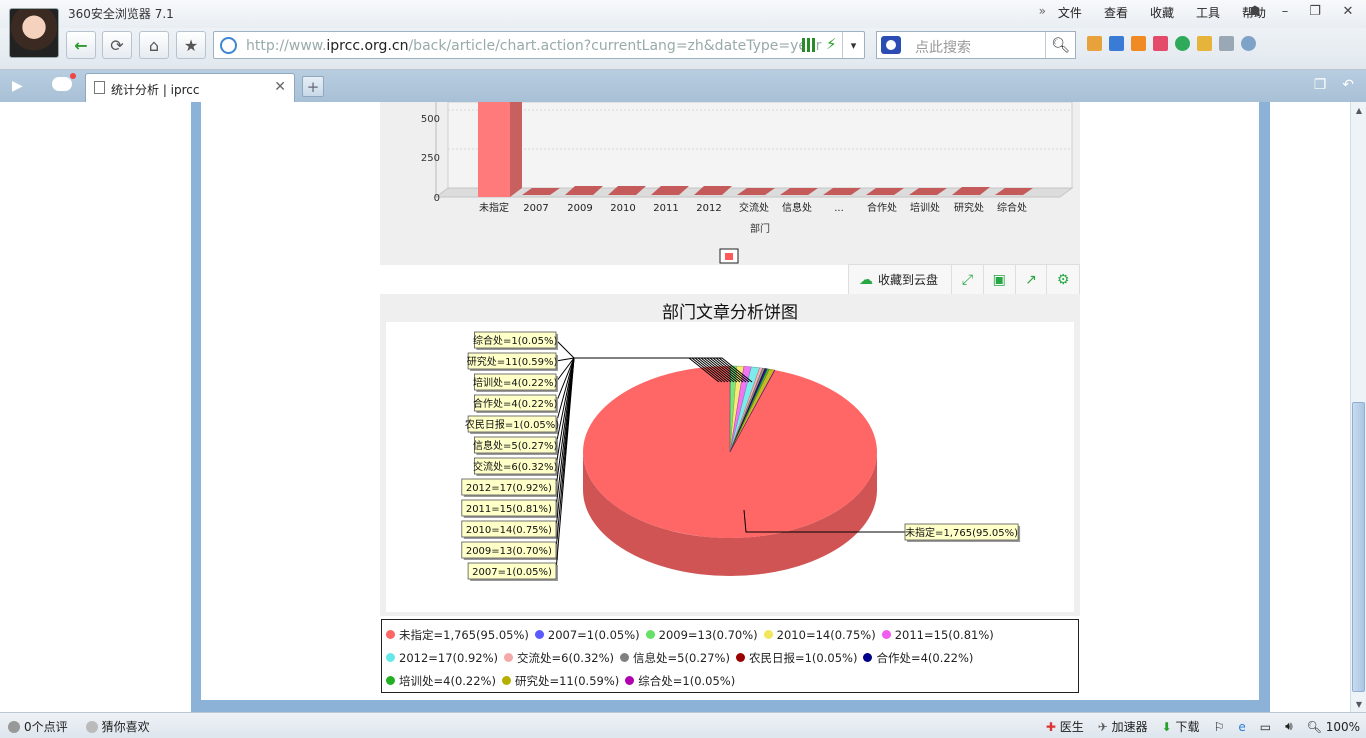 The image size is (1366, 738). Describe the element at coordinates (1166, 727) in the screenshot. I see `download-icon: ⬇` at that location.